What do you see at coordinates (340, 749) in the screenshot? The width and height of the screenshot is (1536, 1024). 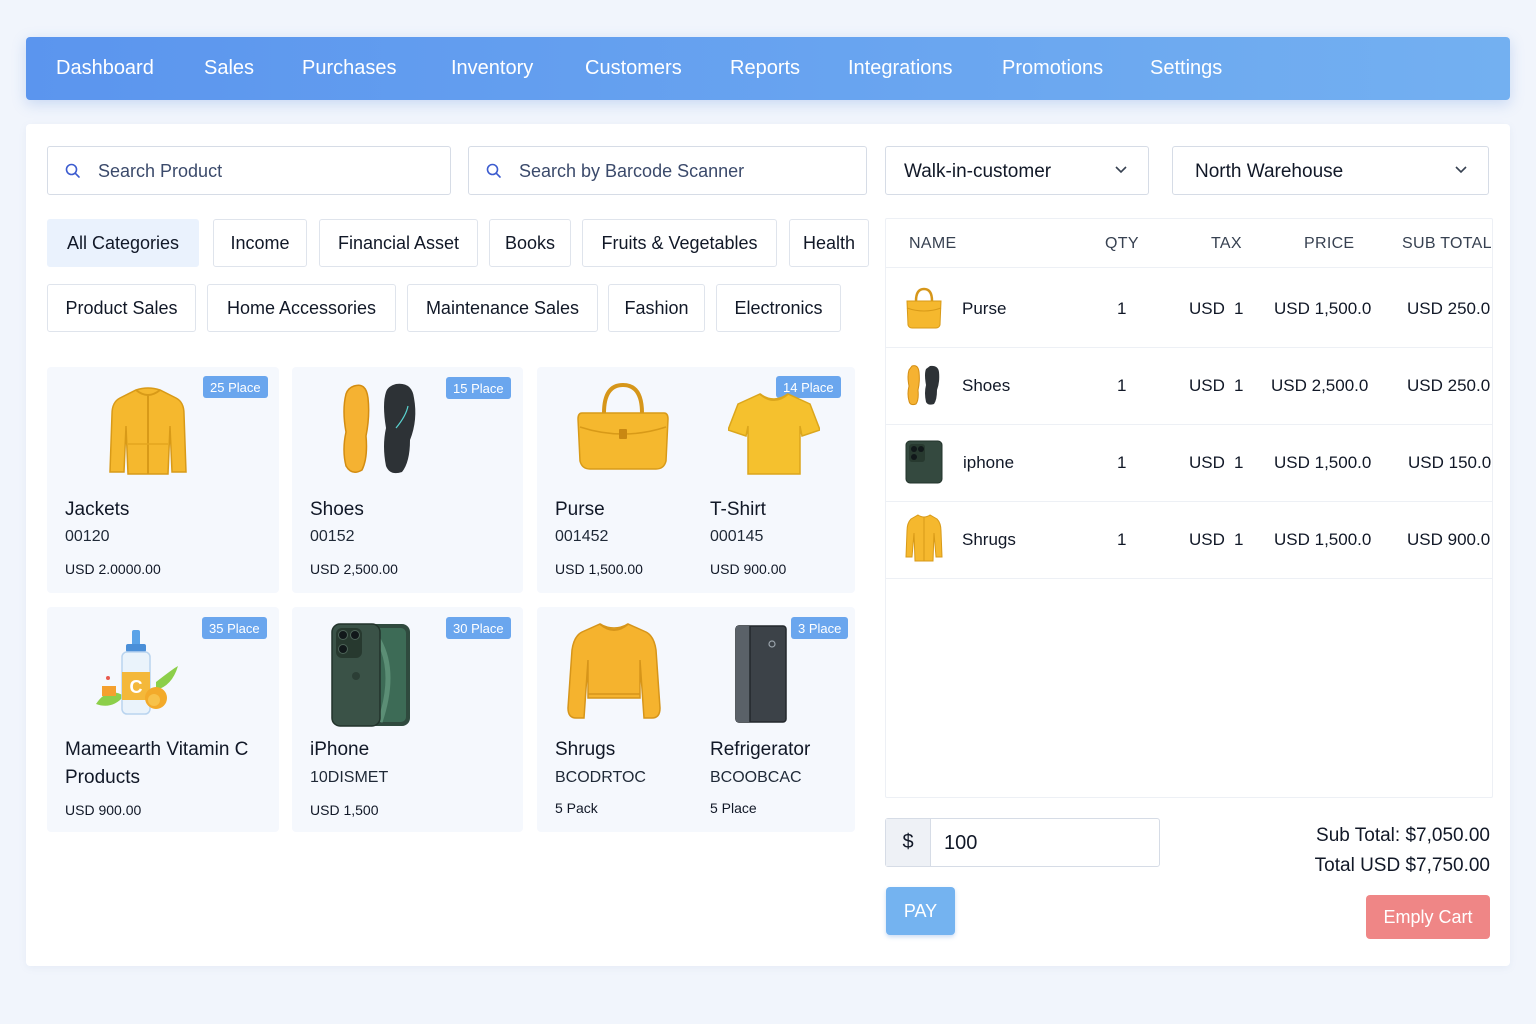 I see `product-name: iPhone` at bounding box center [340, 749].